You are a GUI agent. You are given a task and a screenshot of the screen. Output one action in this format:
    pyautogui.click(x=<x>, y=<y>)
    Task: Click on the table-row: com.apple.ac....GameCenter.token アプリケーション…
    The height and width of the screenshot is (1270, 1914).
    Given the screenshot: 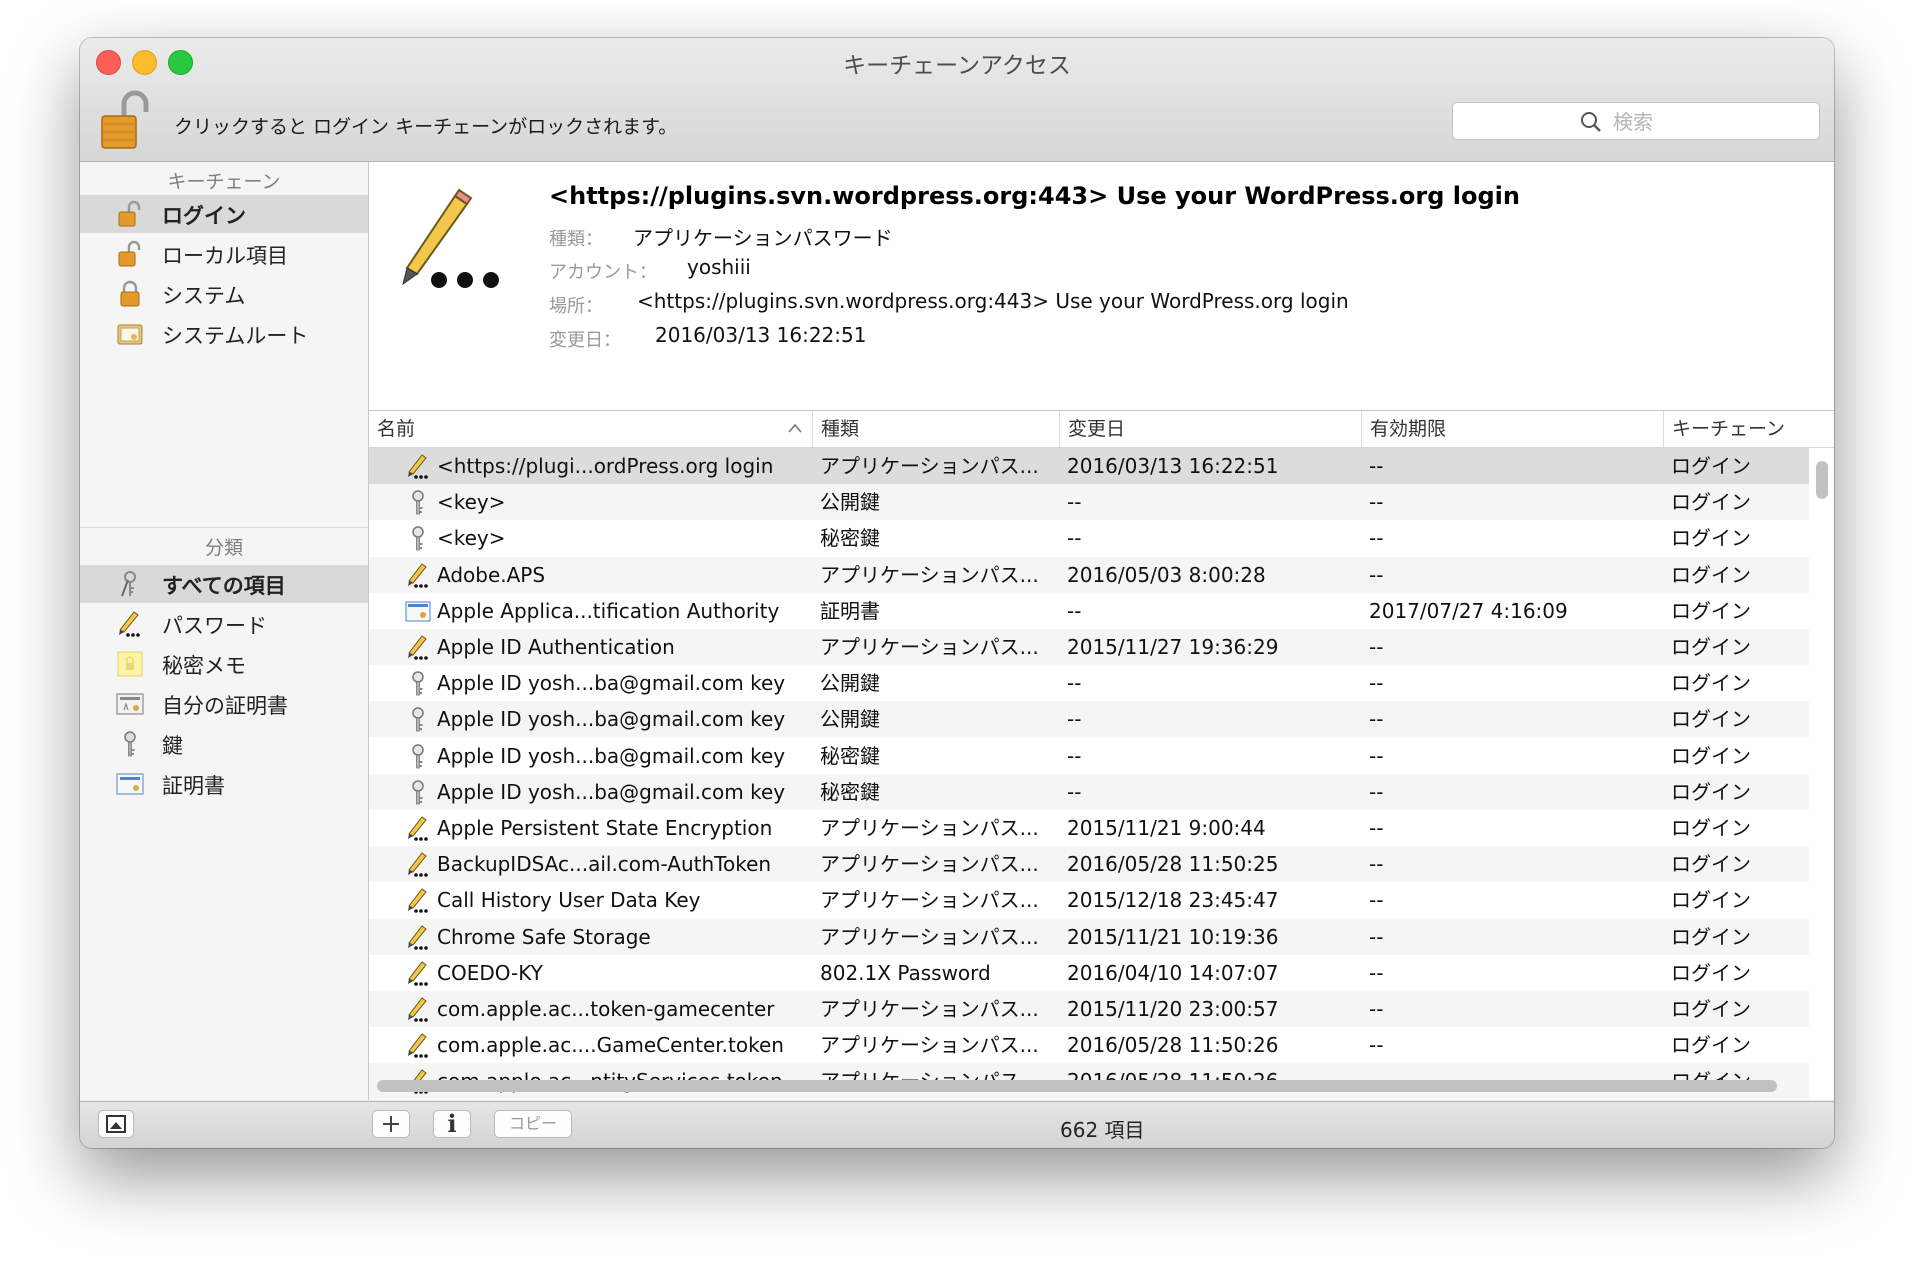 What is the action you would take?
    pyautogui.click(x=1089, y=1045)
    